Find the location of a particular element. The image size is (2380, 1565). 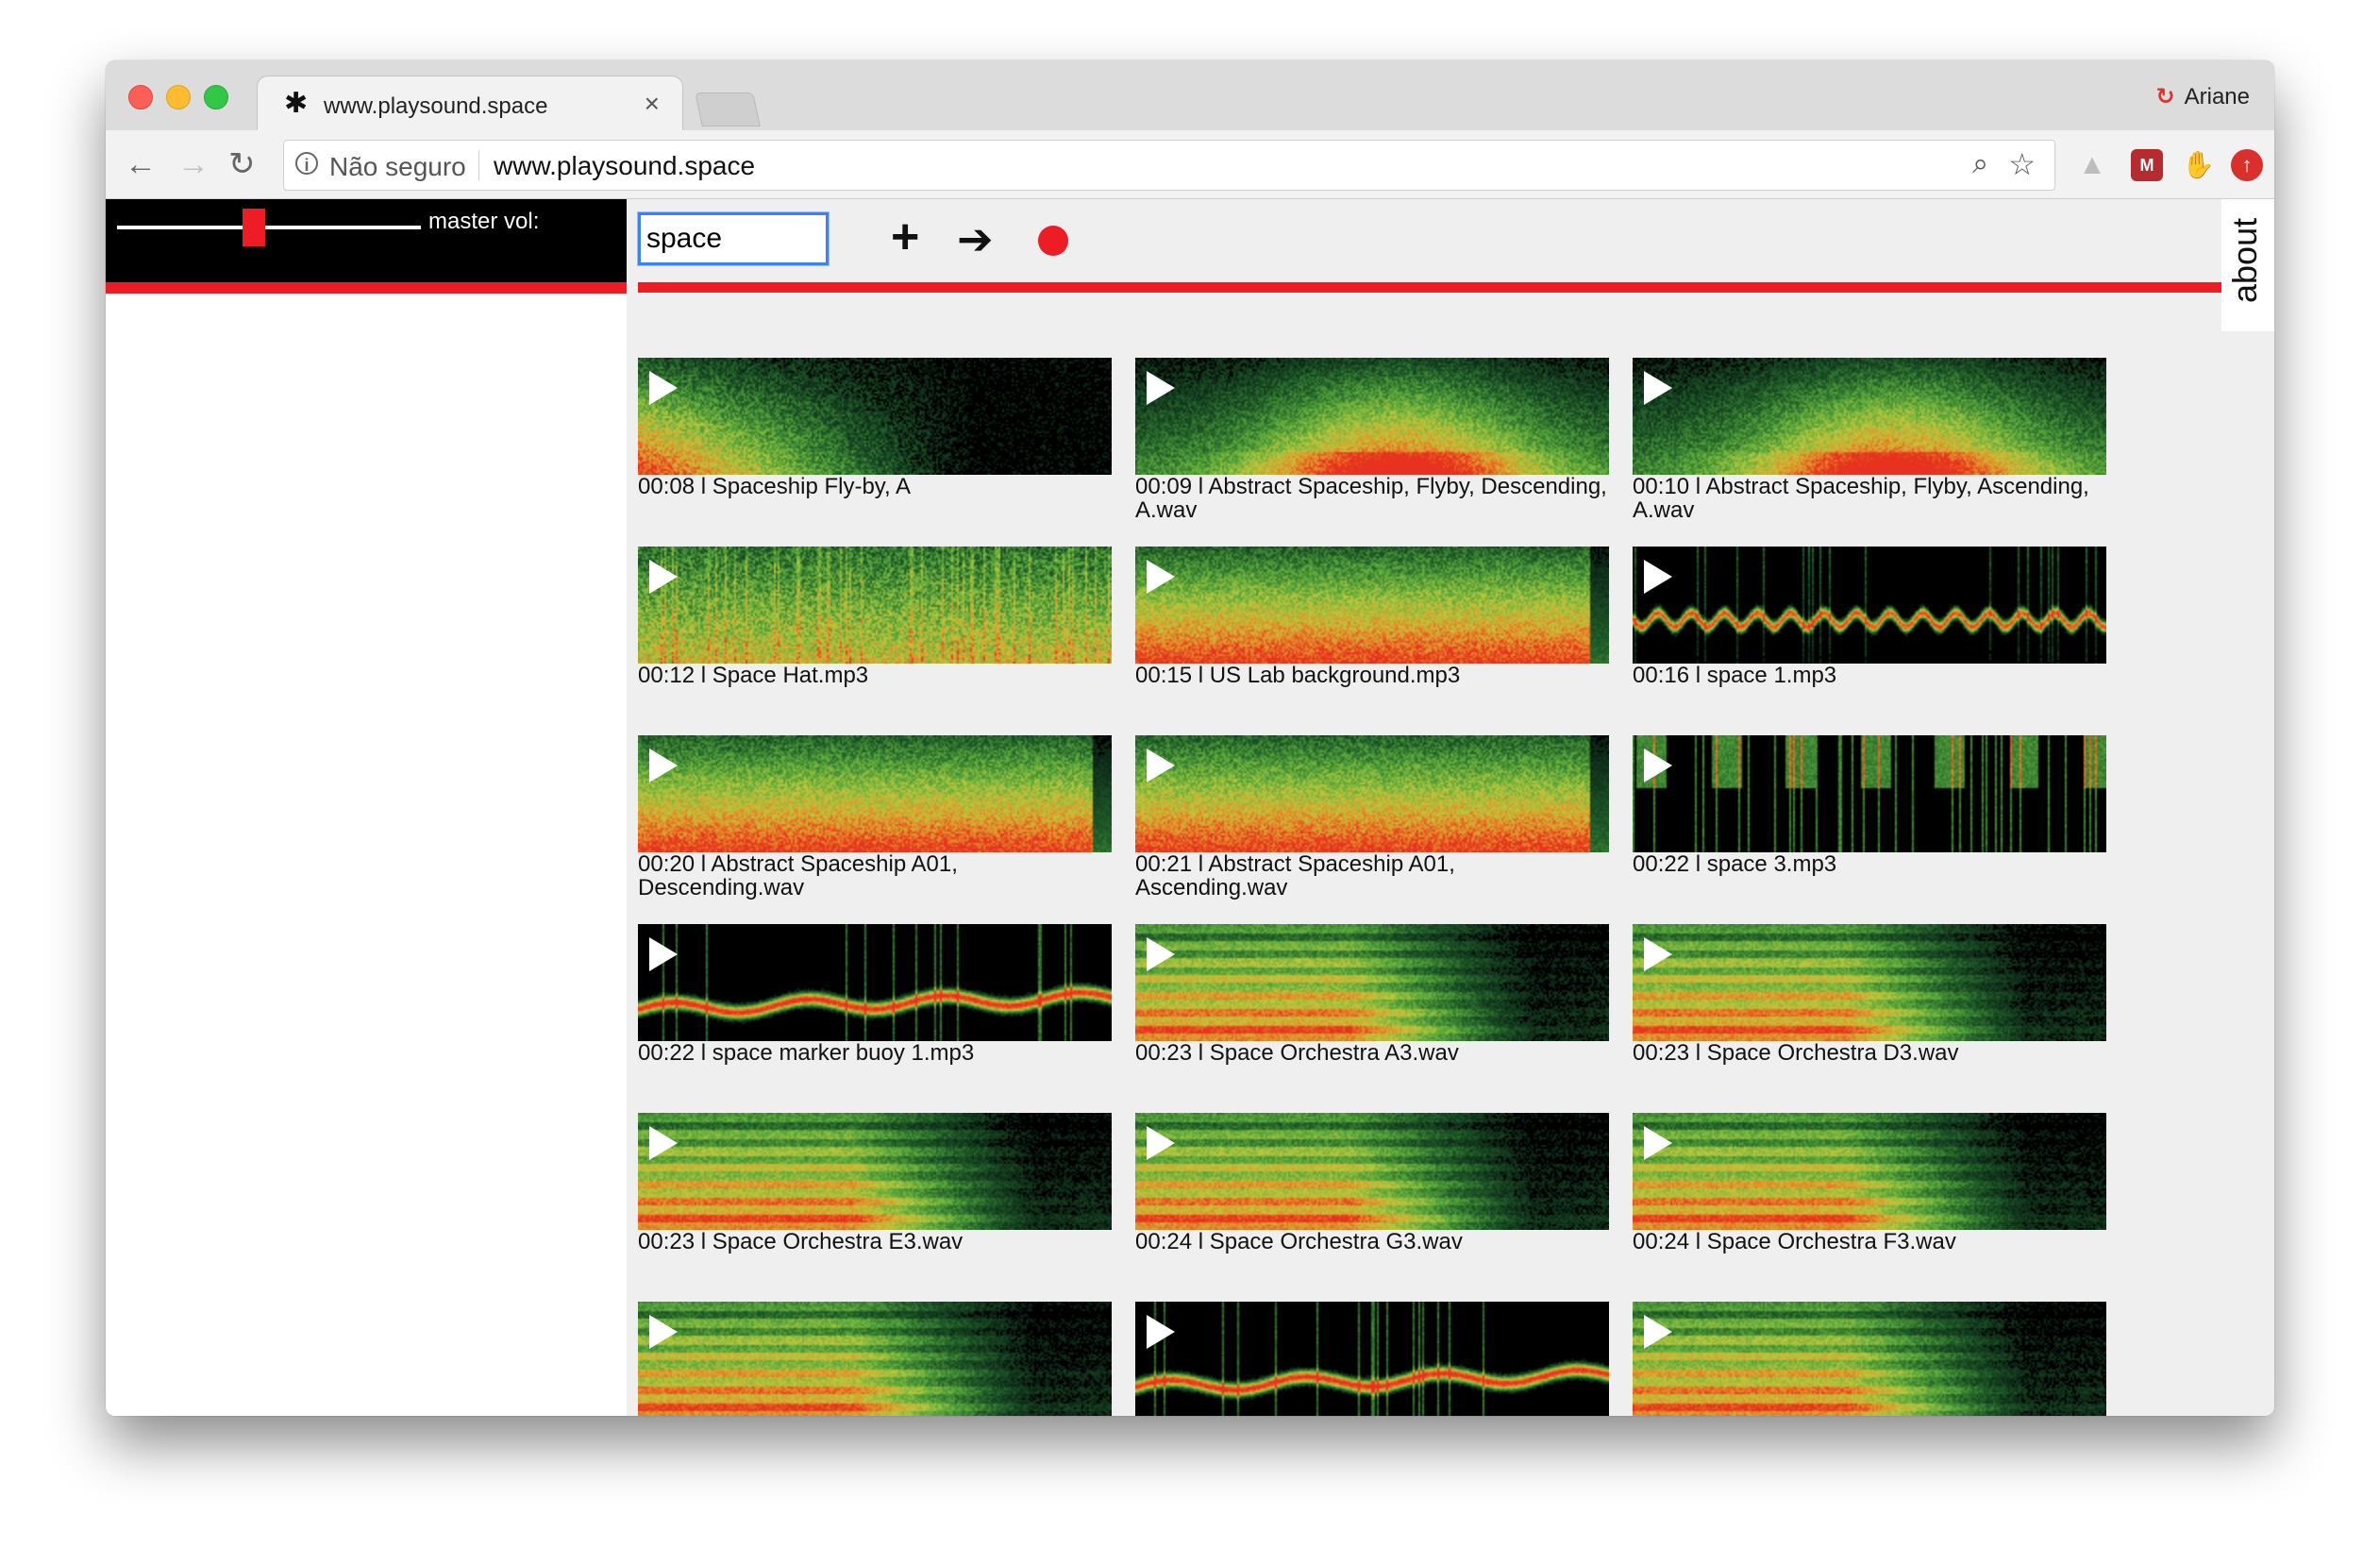

minimize-window-button is located at coordinates (178, 97).